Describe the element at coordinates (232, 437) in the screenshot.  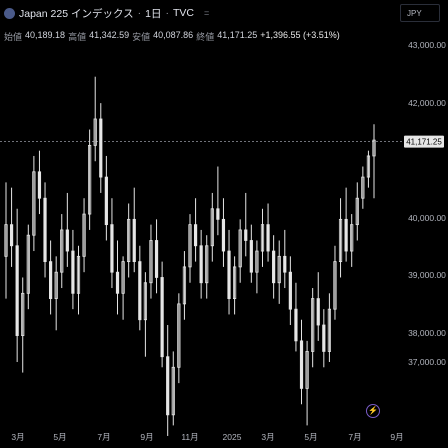
I see `time-axis-label: 2025` at that location.